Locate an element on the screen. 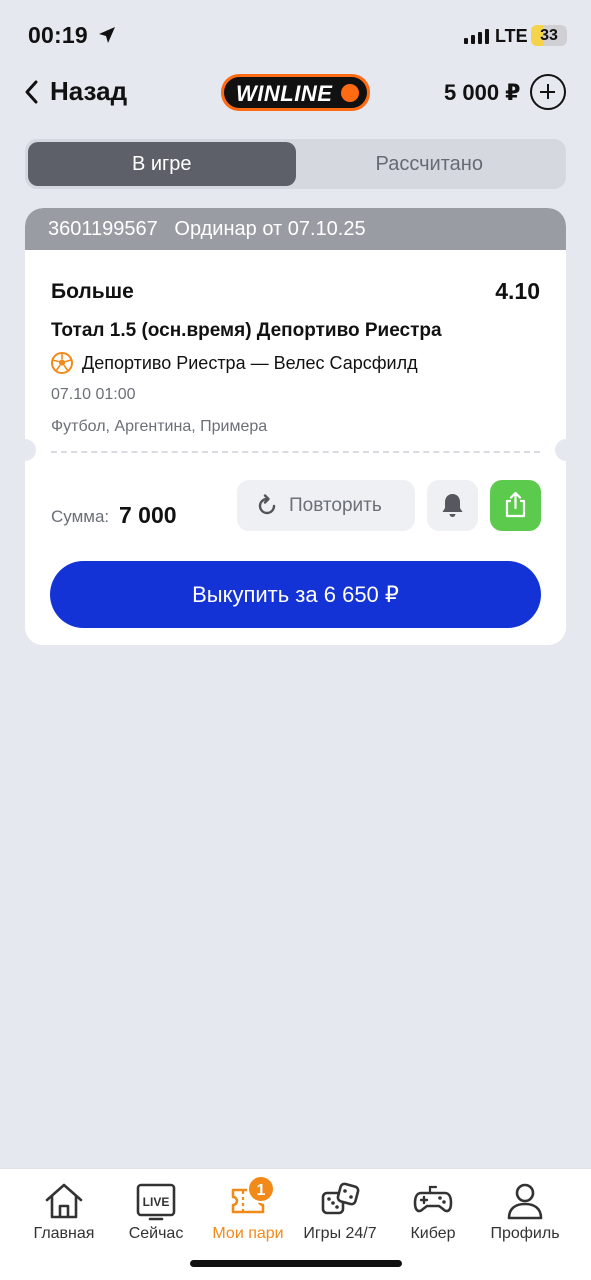 The height and width of the screenshot is (1280, 591). add-funds-button is located at coordinates (548, 92).